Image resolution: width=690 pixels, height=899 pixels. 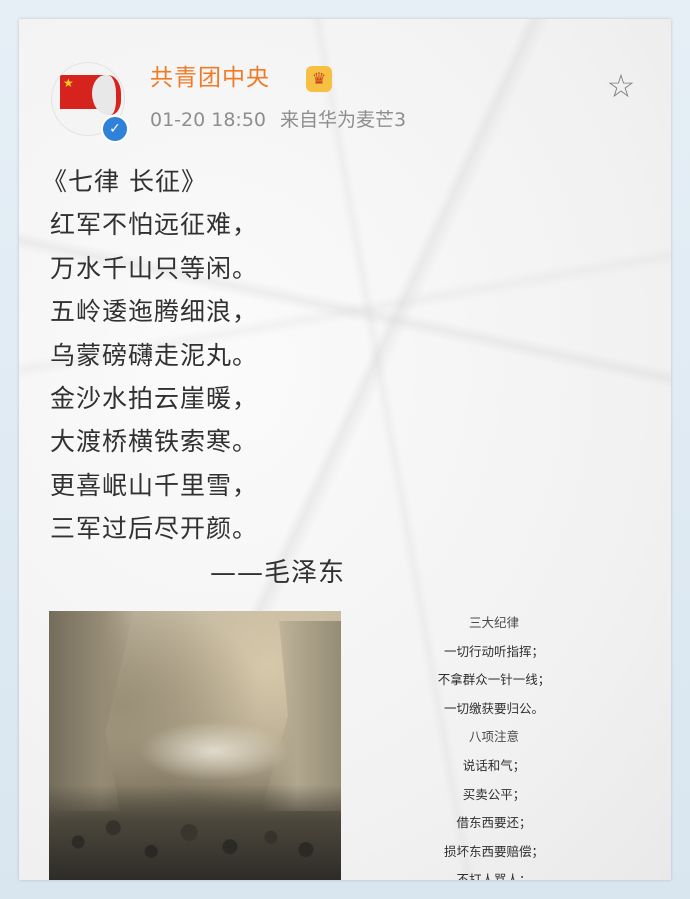 I want to click on verified-badge-icon: ✓, so click(x=115, y=129).